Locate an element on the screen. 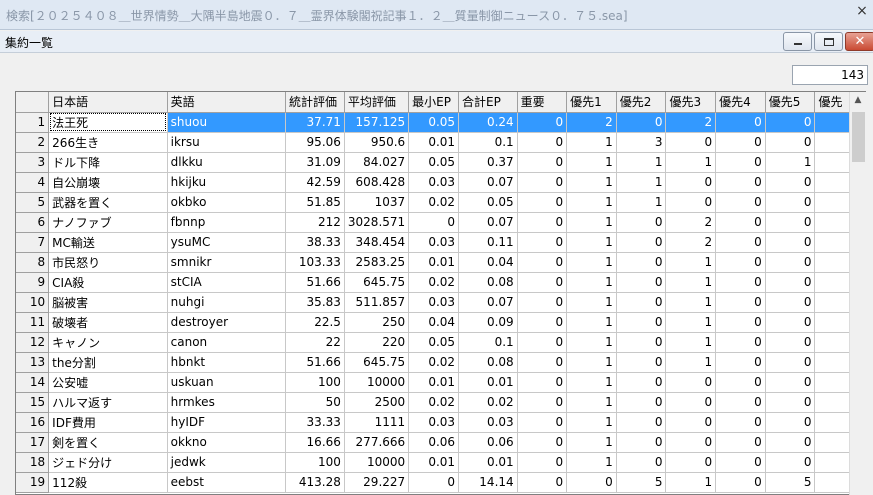  table-cell: 0.1 is located at coordinates (488, 142).